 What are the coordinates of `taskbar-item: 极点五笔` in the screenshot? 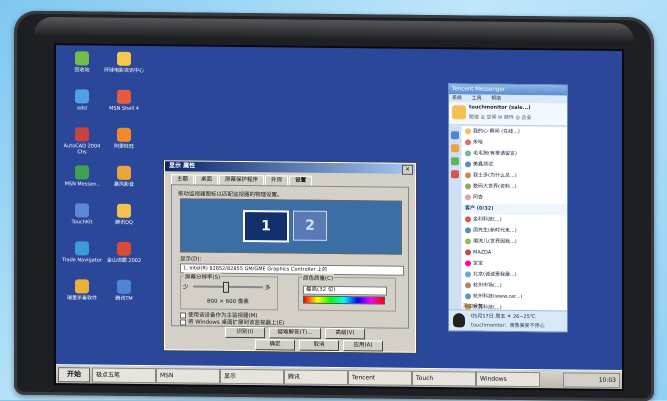 It's located at (124, 375).